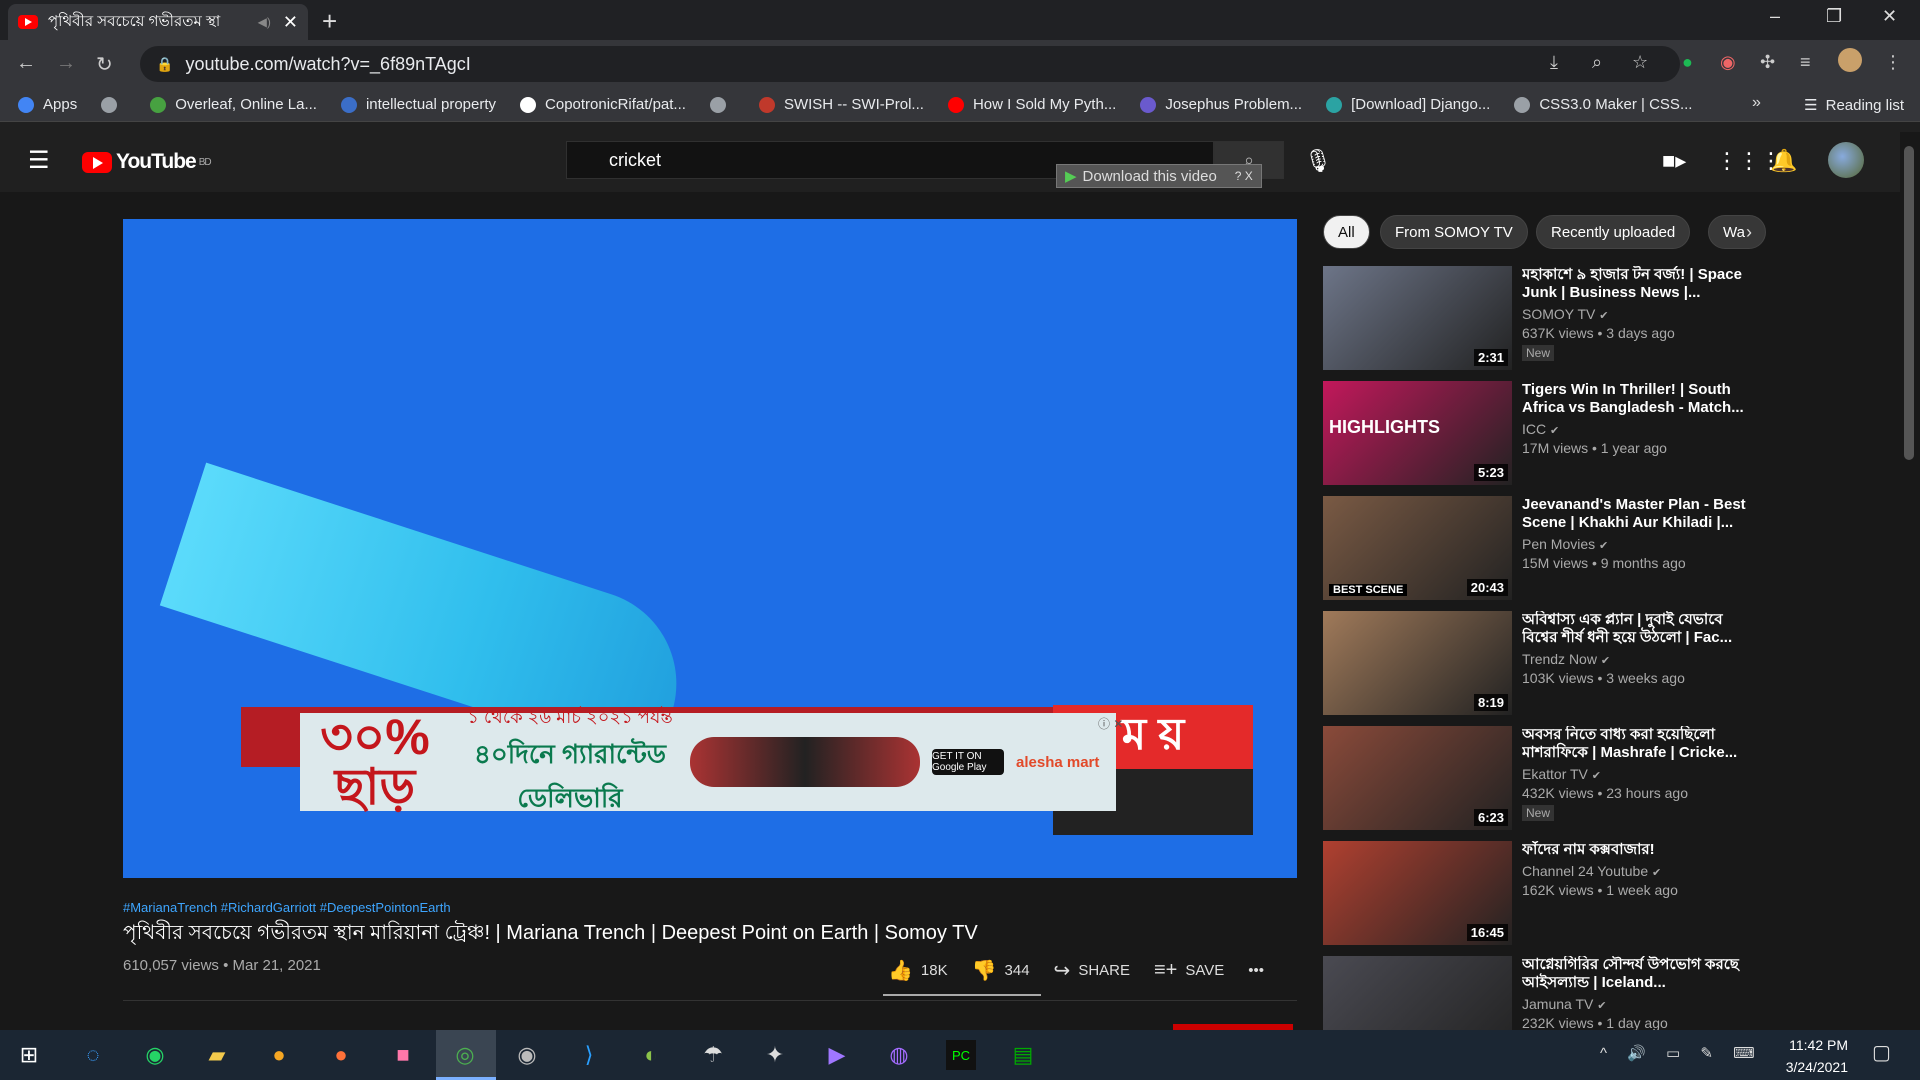 Image resolution: width=1920 pixels, height=1080 pixels. I want to click on minimize-button: –, so click(1775, 16).